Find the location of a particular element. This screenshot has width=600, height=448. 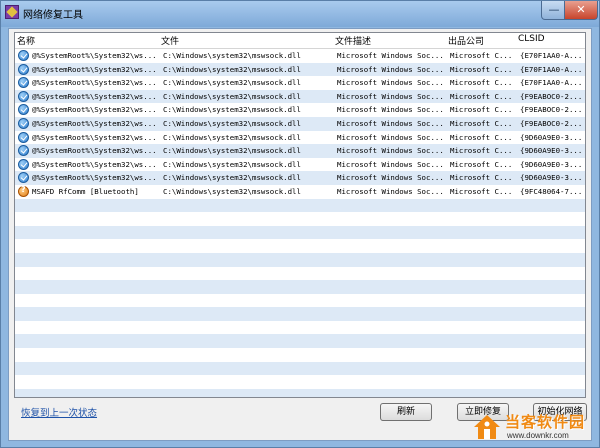

watermark-logo: 当客软件园 www.downkr.com is located at coordinates (535, 428).